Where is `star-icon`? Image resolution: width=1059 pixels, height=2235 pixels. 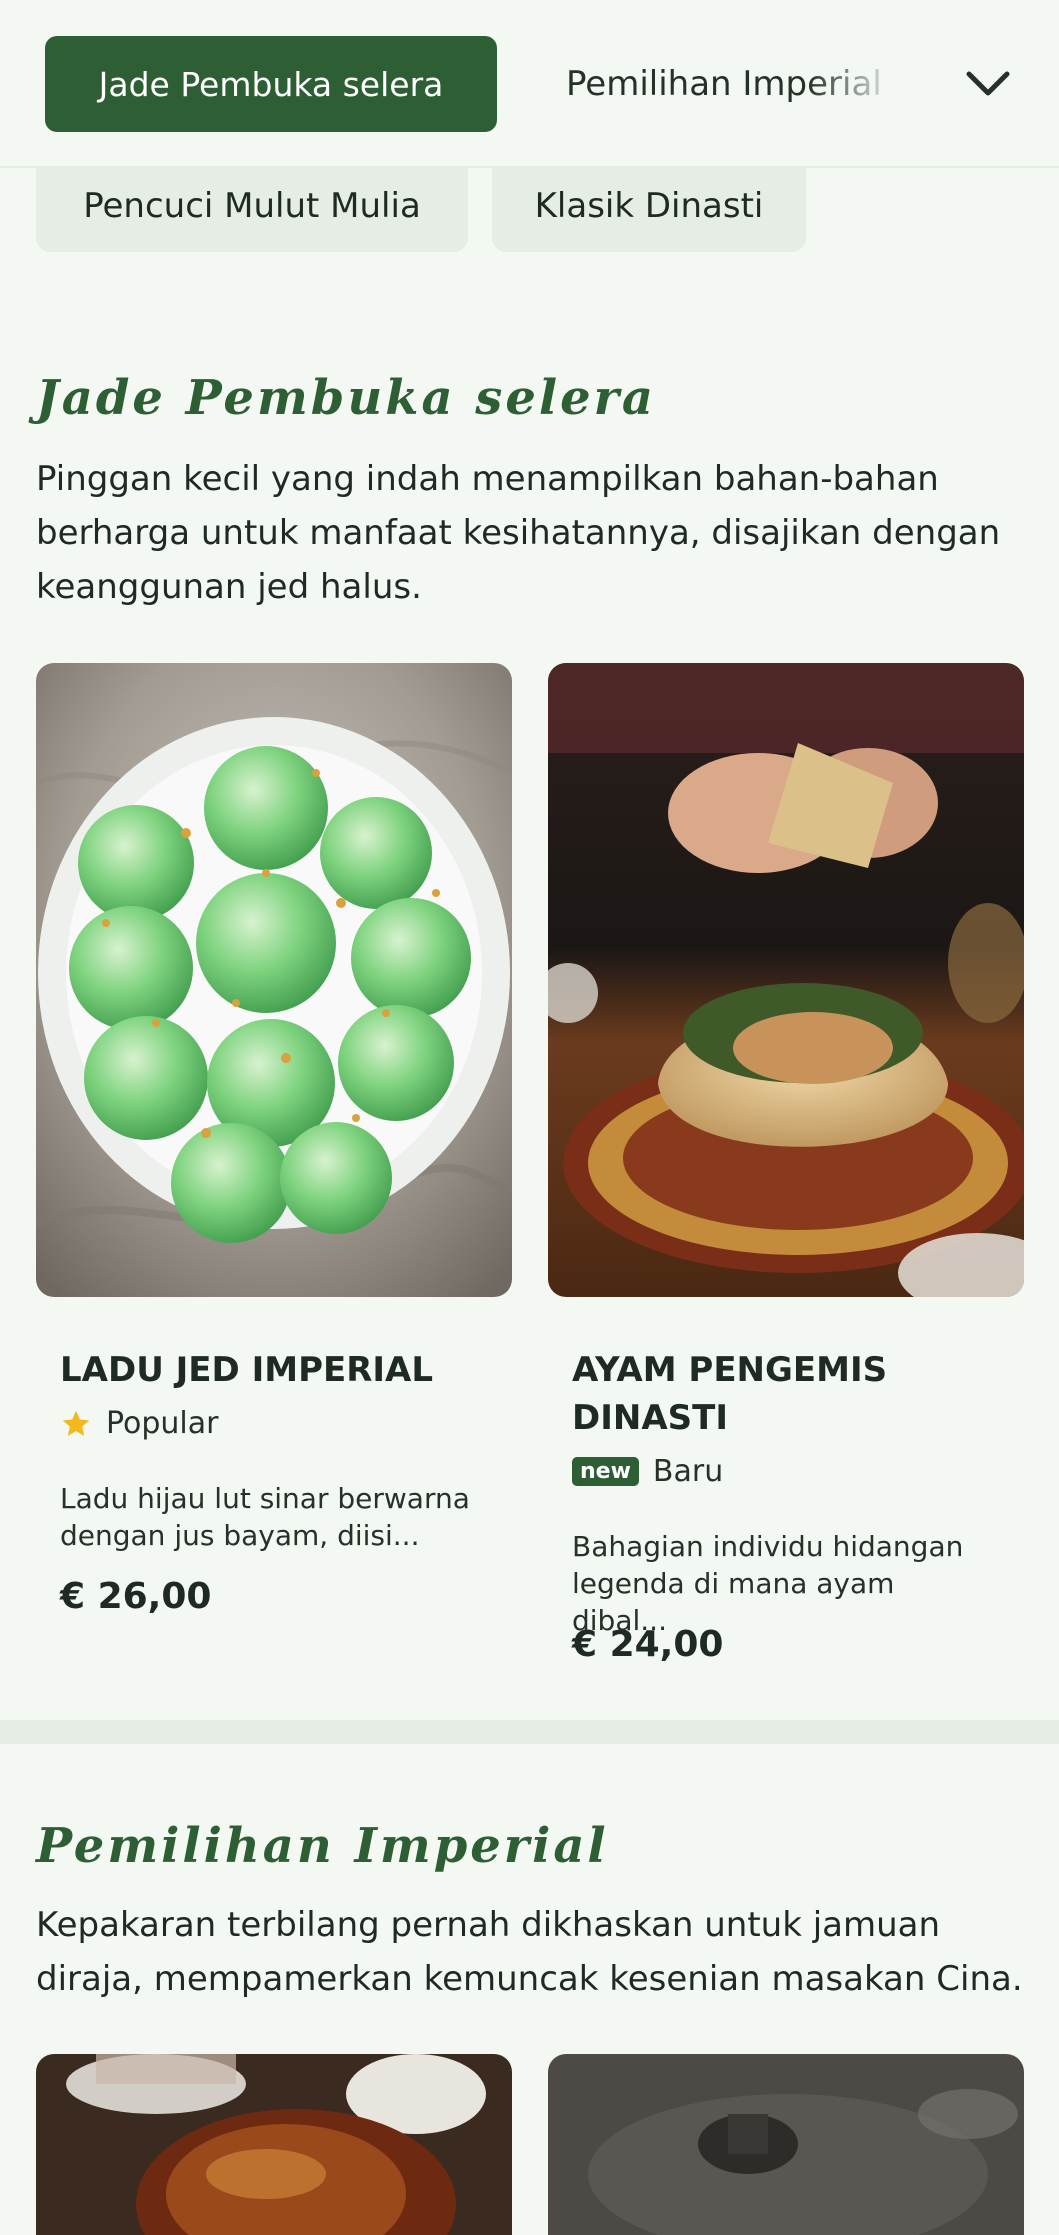 star-icon is located at coordinates (76, 1423).